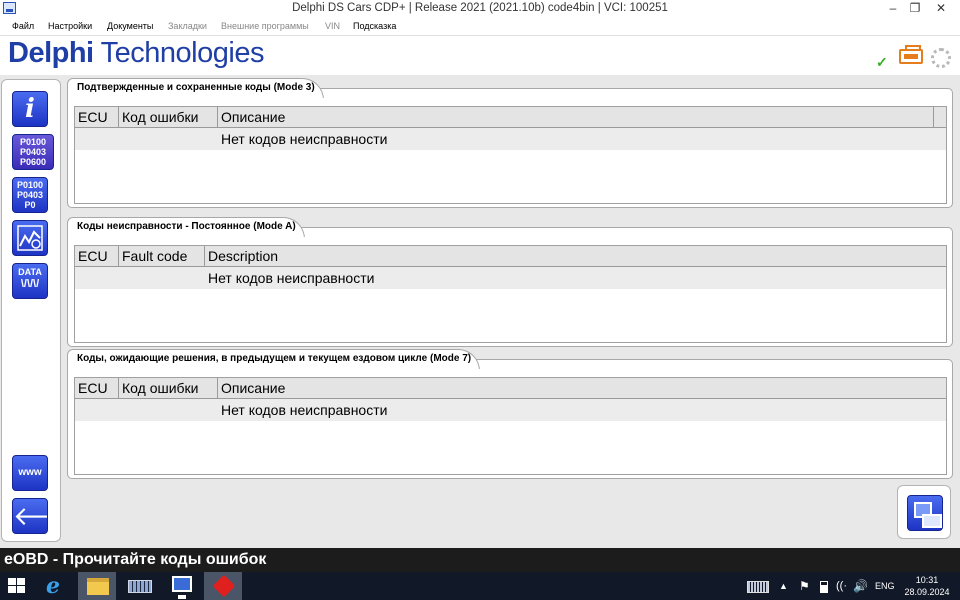 This screenshot has height=600, width=960. I want to click on read-codes-button: P0100 P0403 P0600, so click(33, 152).